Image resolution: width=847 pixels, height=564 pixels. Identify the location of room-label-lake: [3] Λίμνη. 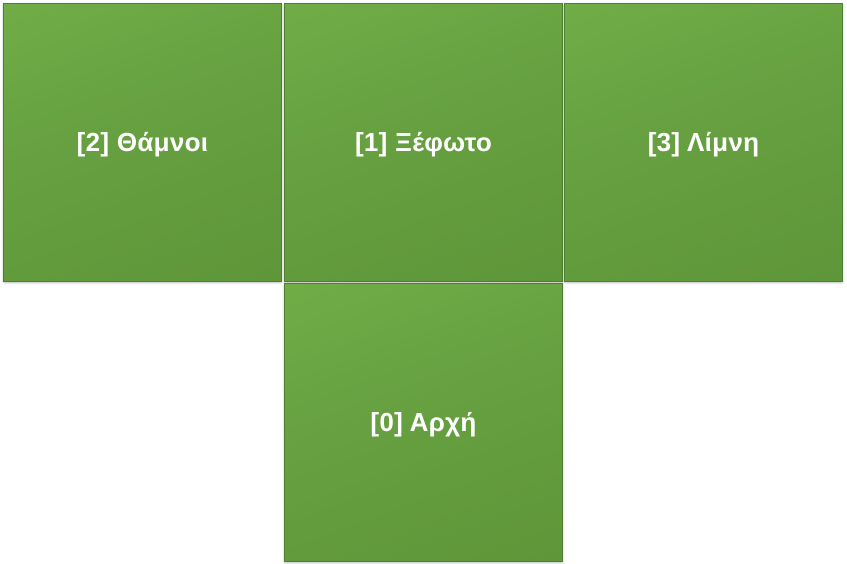
(703, 142).